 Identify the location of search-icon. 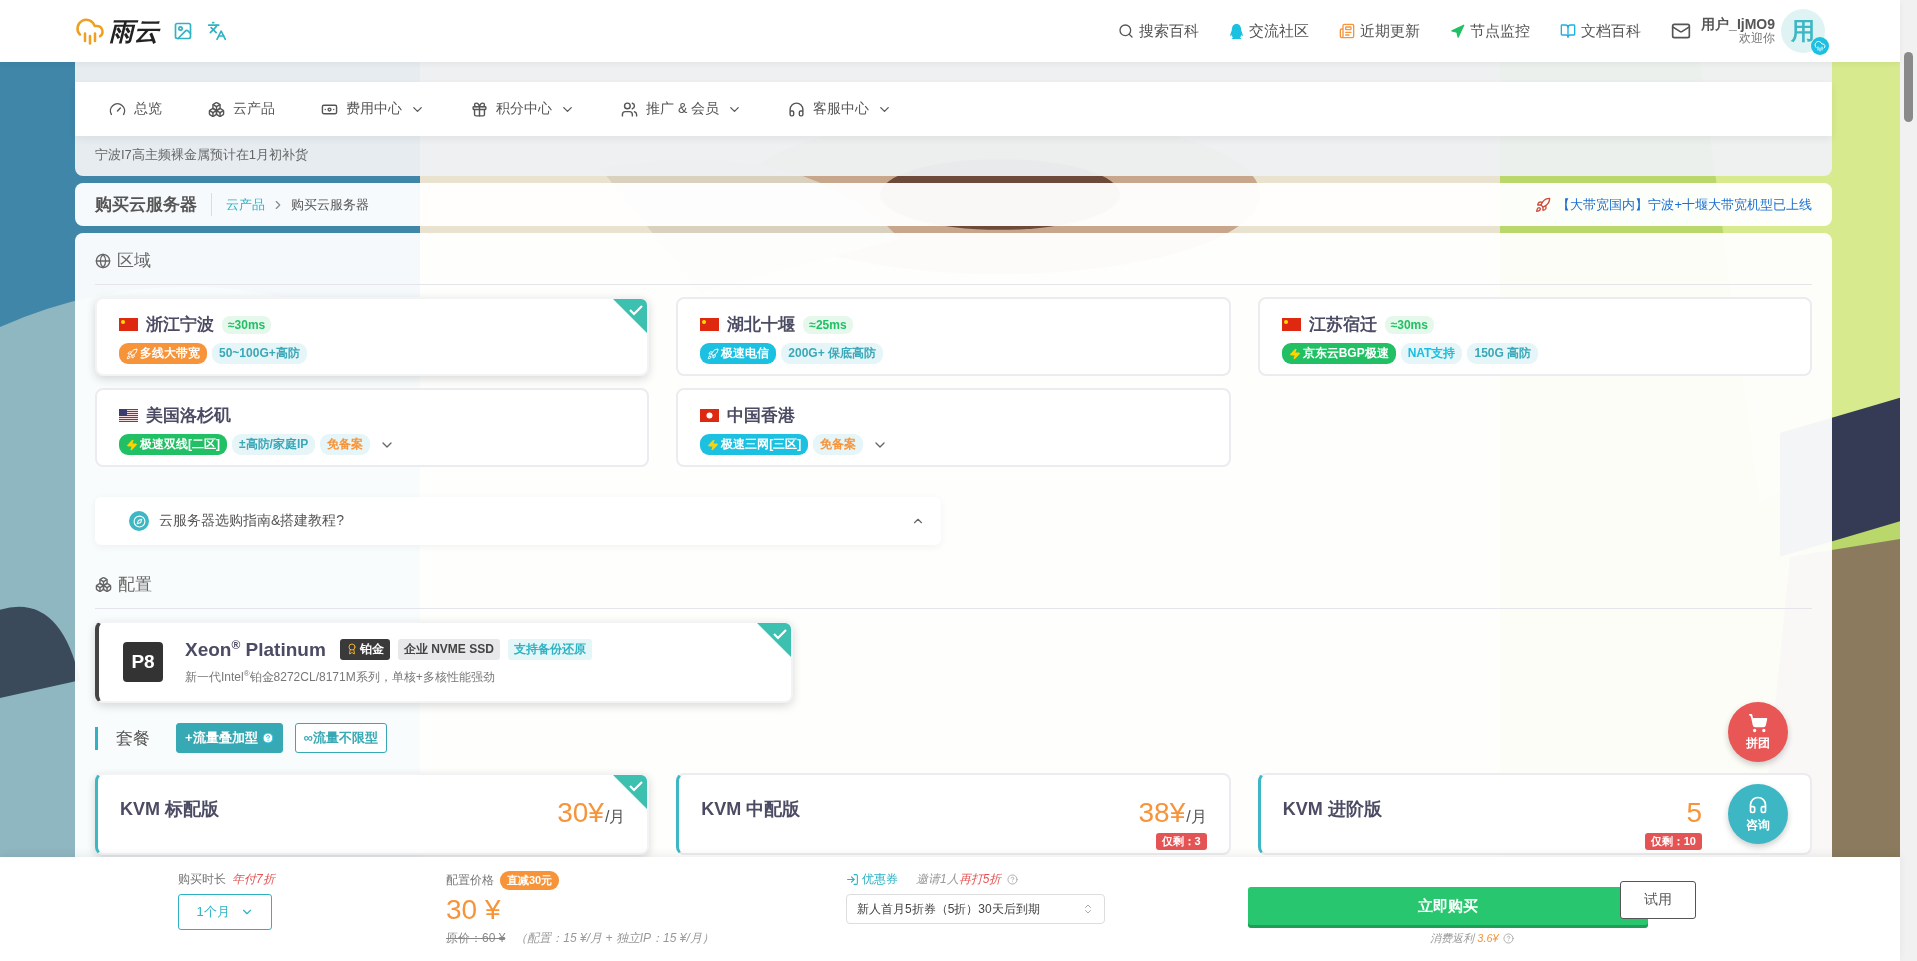
(1126, 31).